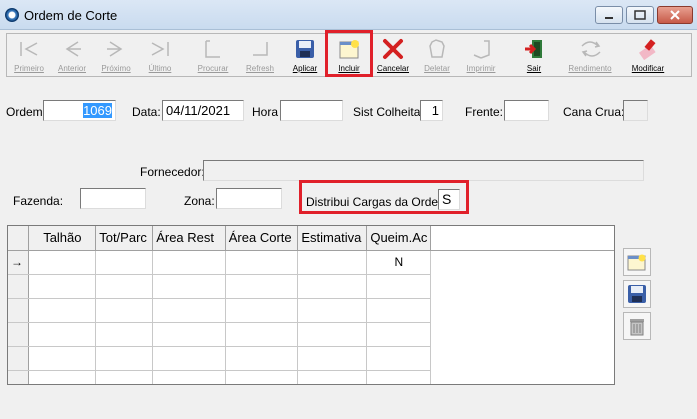 Image resolution: width=697 pixels, height=419 pixels. What do you see at coordinates (116, 68) in the screenshot?
I see `toolbar-label: Próximo` at bounding box center [116, 68].